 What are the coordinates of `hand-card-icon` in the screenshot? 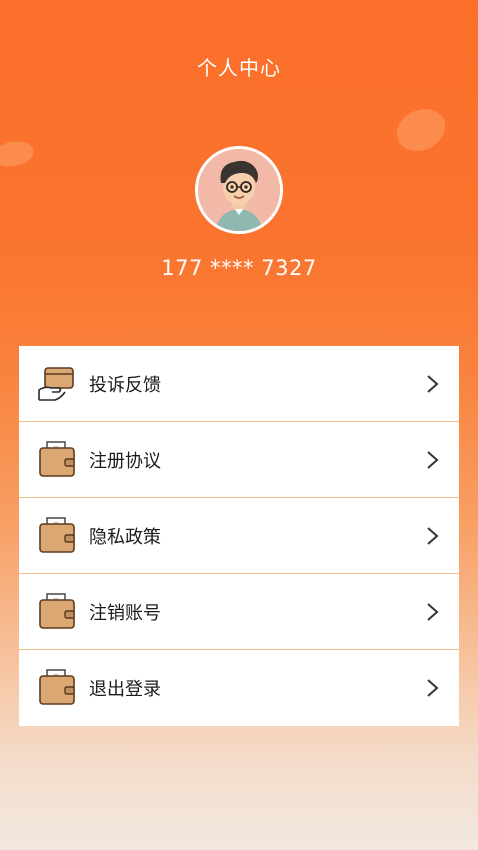 It's located at (56, 383).